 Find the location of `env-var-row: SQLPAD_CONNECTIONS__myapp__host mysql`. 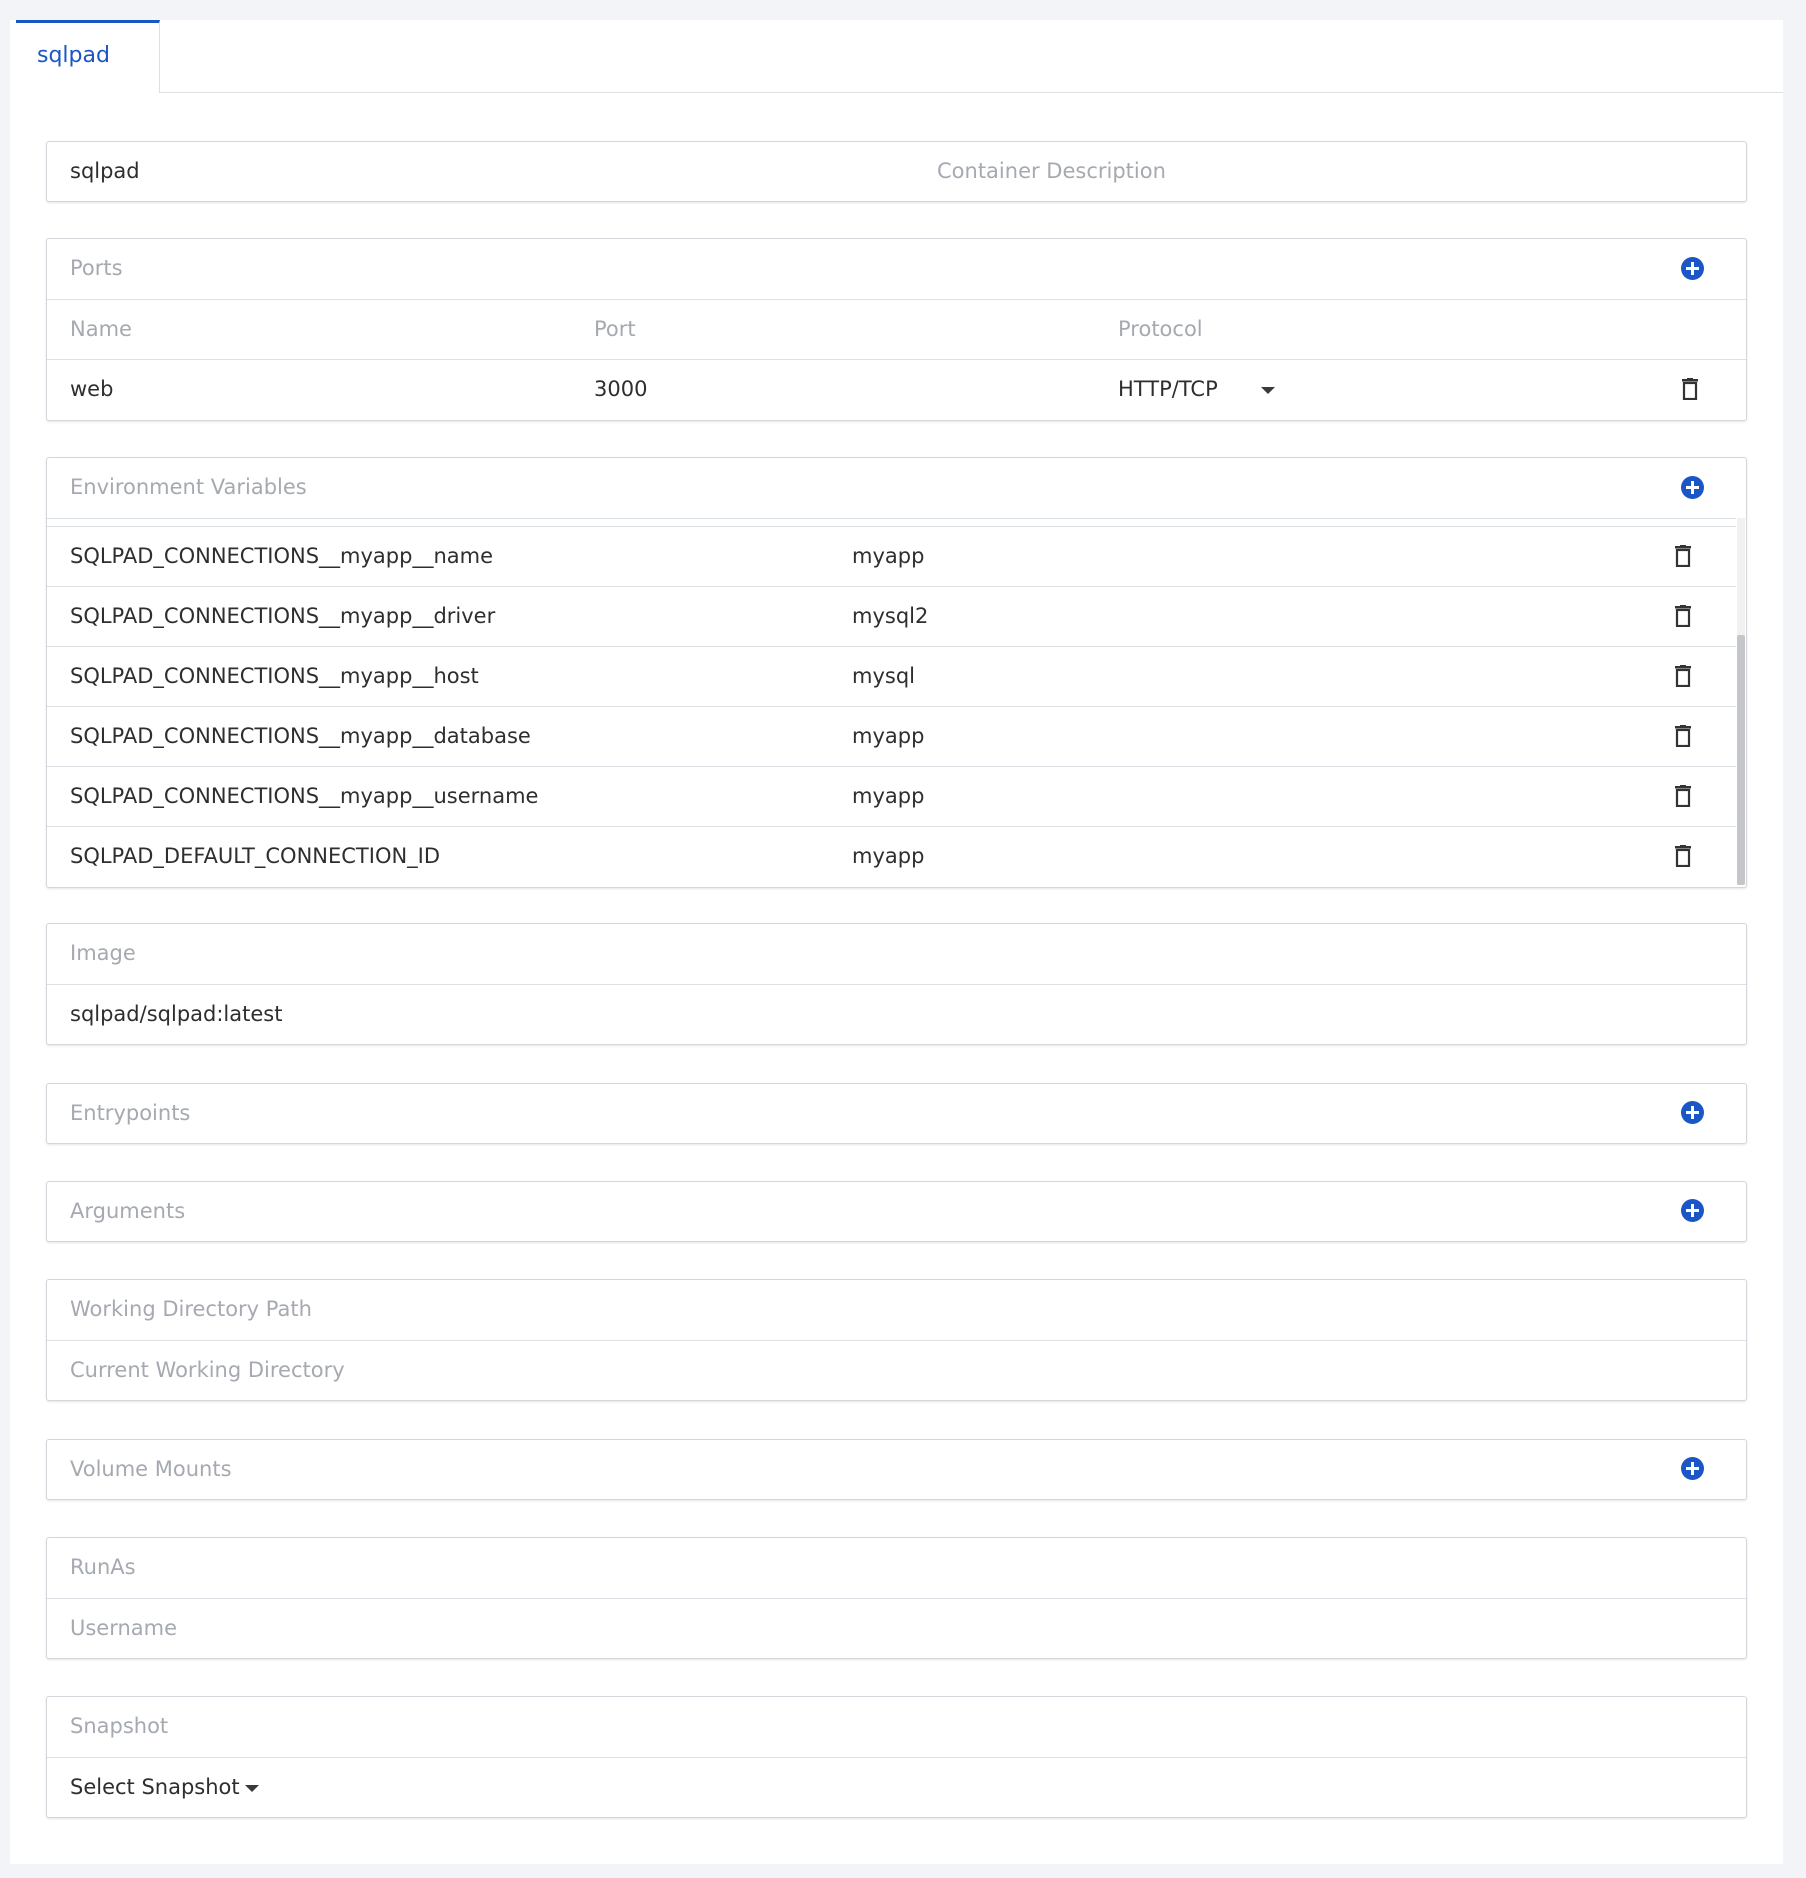

env-var-row: SQLPAD_CONNECTIONS__myapp__host mysql is located at coordinates (891, 676).